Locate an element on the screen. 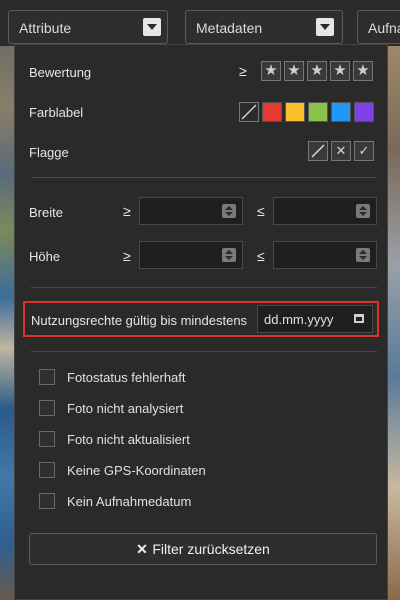 This screenshot has width=400, height=600. usage-rights-label: Nutzungsrechte gültig bis mindestens is located at coordinates (139, 320).